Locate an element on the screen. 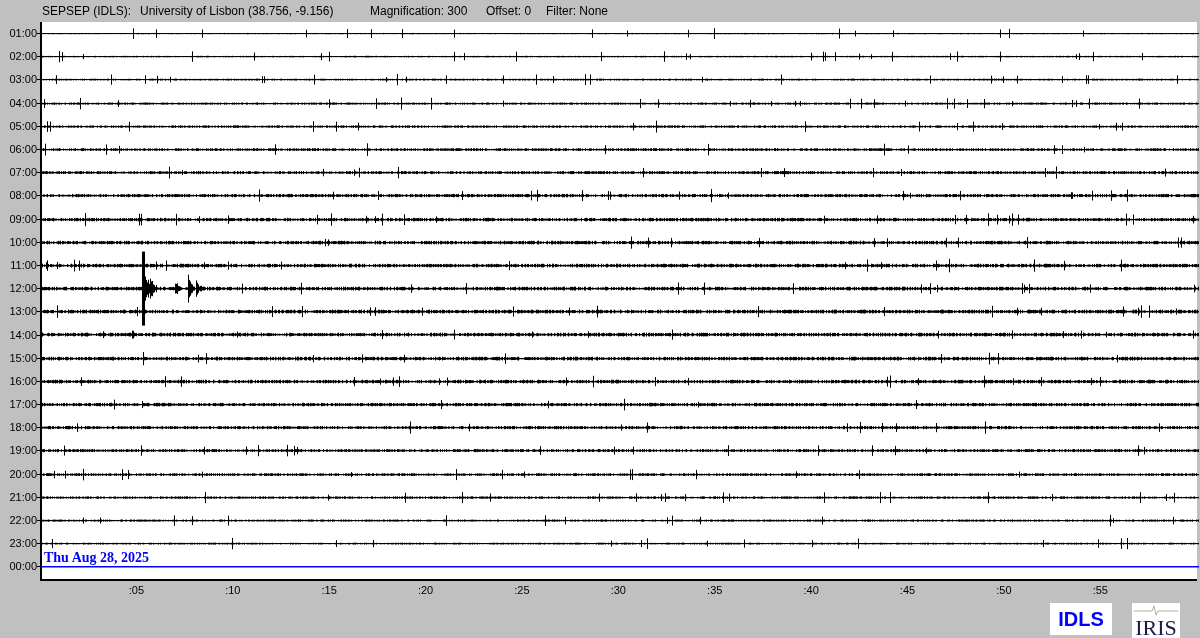  offset-setting: Offset: 0 is located at coordinates (509, 11).